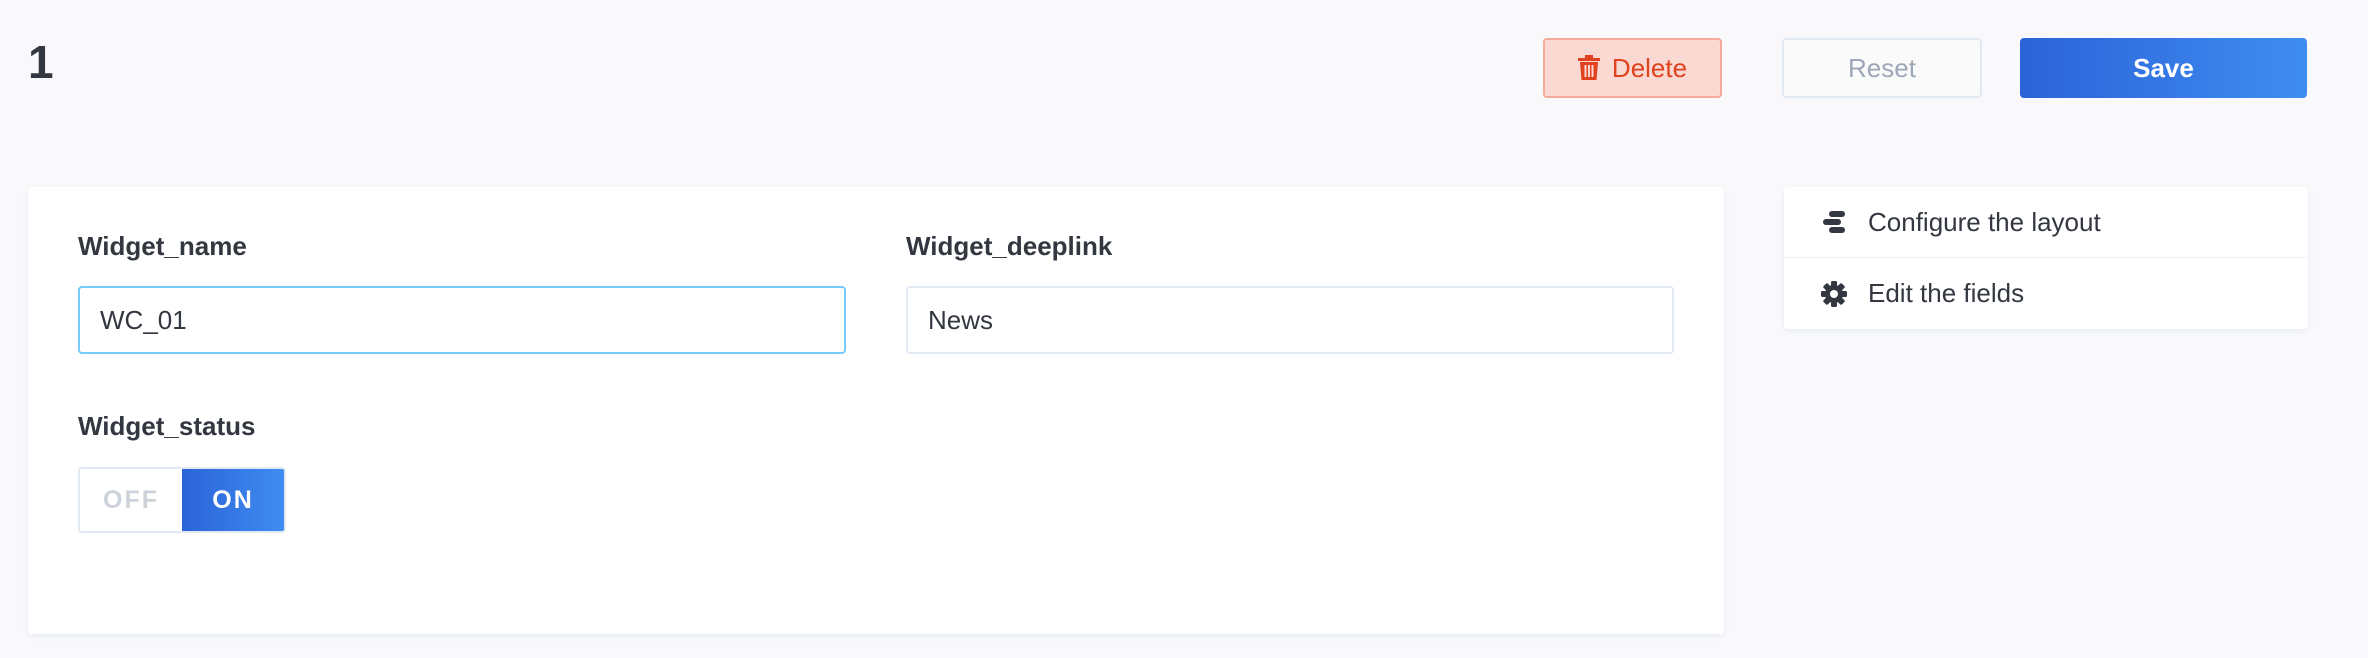 This screenshot has height=658, width=2368. What do you see at coordinates (1834, 222) in the screenshot?
I see `layout-icon` at bounding box center [1834, 222].